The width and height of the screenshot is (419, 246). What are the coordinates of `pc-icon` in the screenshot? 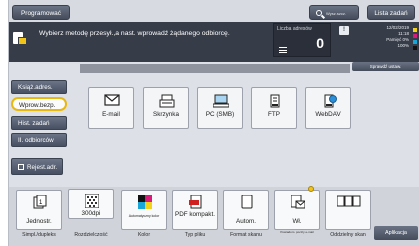 It's located at (221, 101).